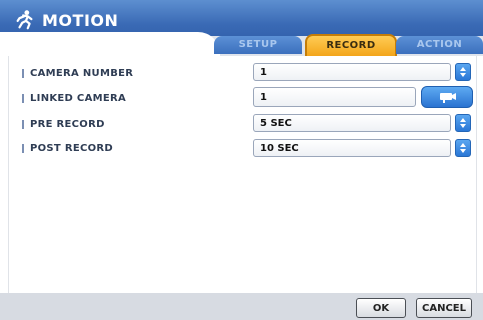  I want to click on post-record-spinner, so click(463, 148).